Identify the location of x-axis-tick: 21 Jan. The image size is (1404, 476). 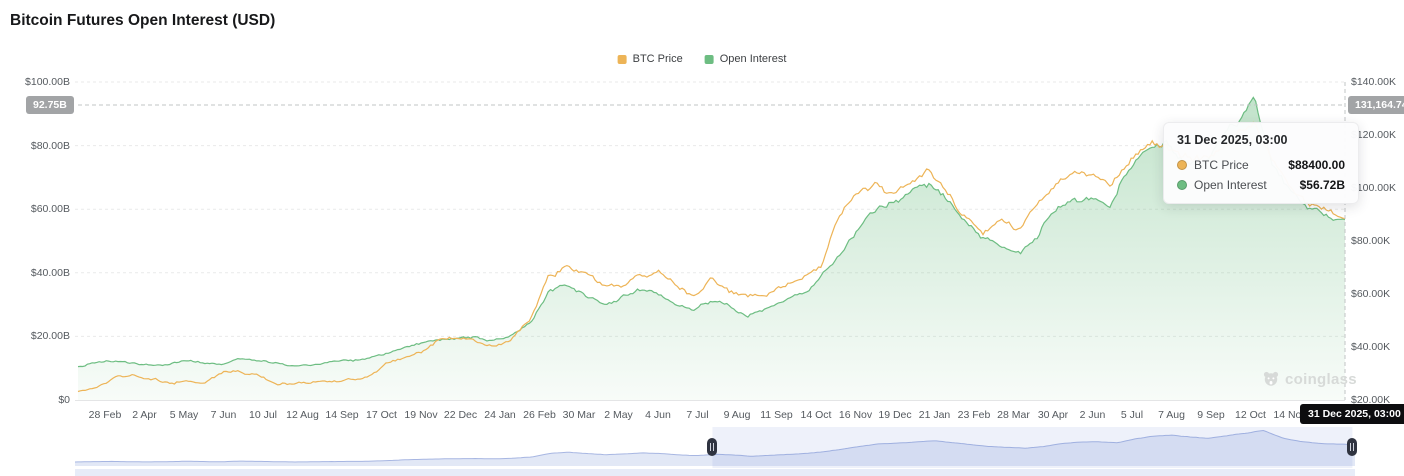
(934, 415).